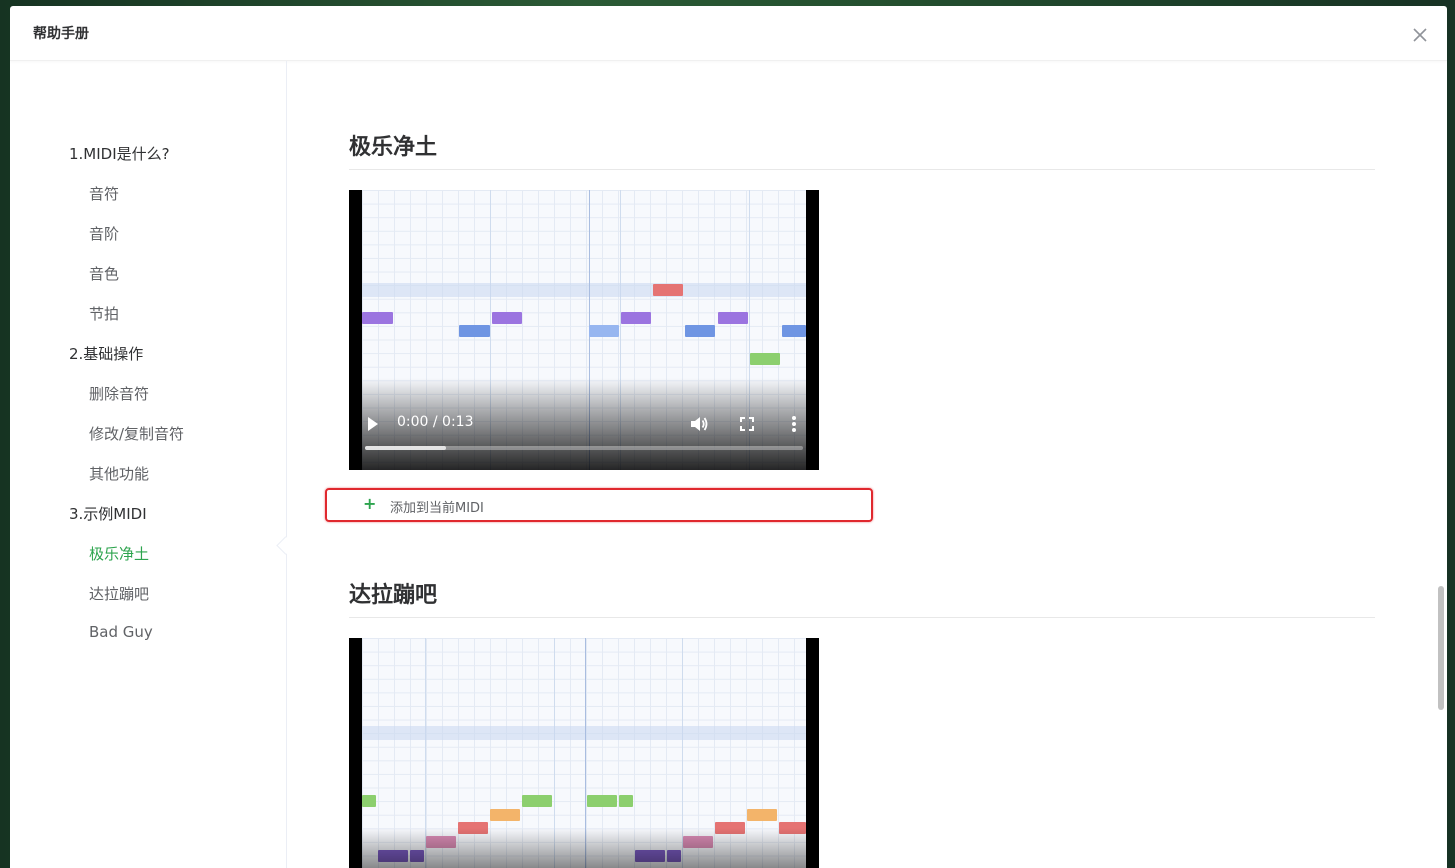 The width and height of the screenshot is (1455, 868). Describe the element at coordinates (61, 34) in the screenshot. I see `dialog-title: 帮助手册` at that location.